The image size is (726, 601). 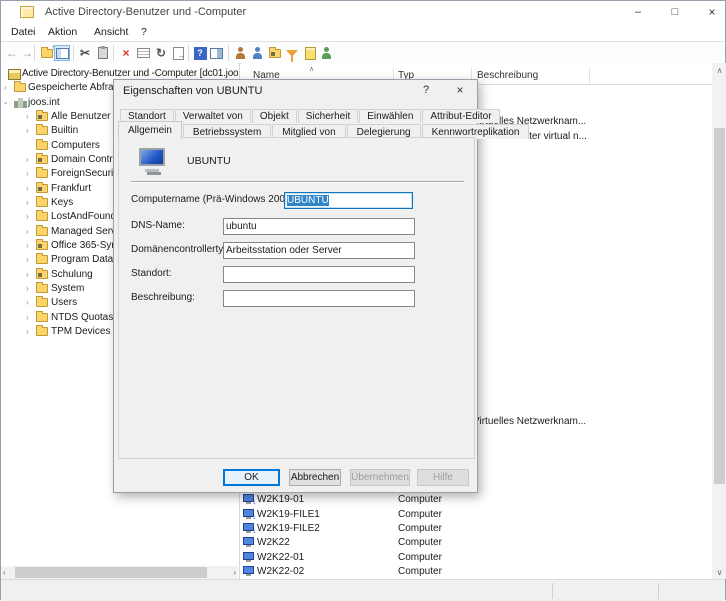 What do you see at coordinates (284, 250) in the screenshot?
I see `field-value: Arbeitsstation oder Server` at bounding box center [284, 250].